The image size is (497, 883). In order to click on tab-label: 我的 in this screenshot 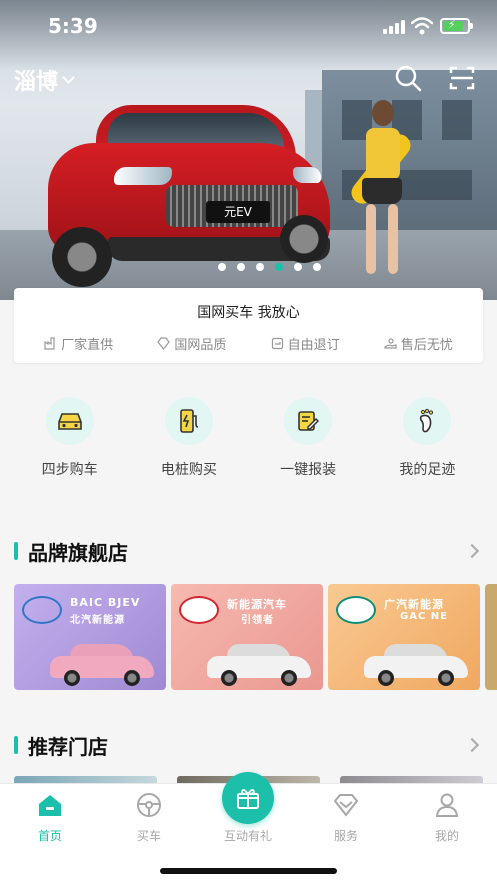, I will do `click(446, 836)`.